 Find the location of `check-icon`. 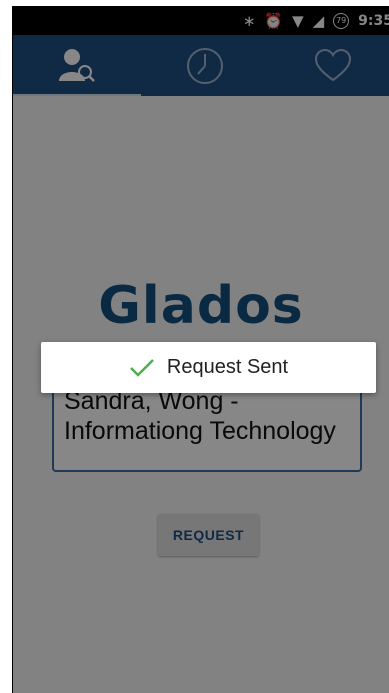

check-icon is located at coordinates (142, 367).